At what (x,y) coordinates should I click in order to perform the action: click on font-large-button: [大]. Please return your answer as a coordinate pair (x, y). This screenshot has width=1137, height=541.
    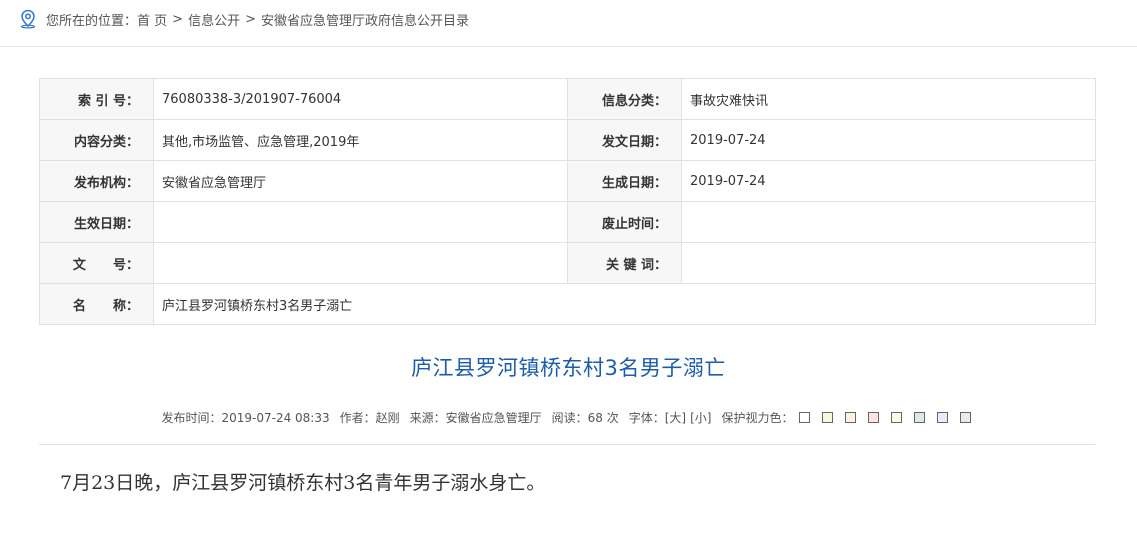
    Looking at the image, I should click on (675, 417).